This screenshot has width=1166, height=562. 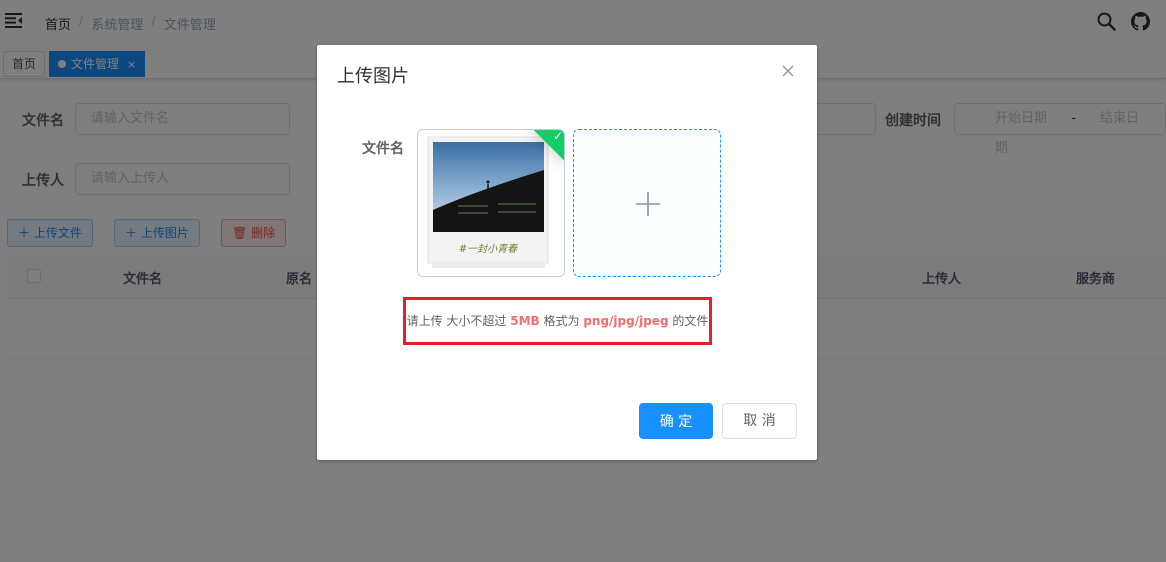 I want to click on uploaded-image-thumbnail: #一封小青春 ✓, so click(x=491, y=203).